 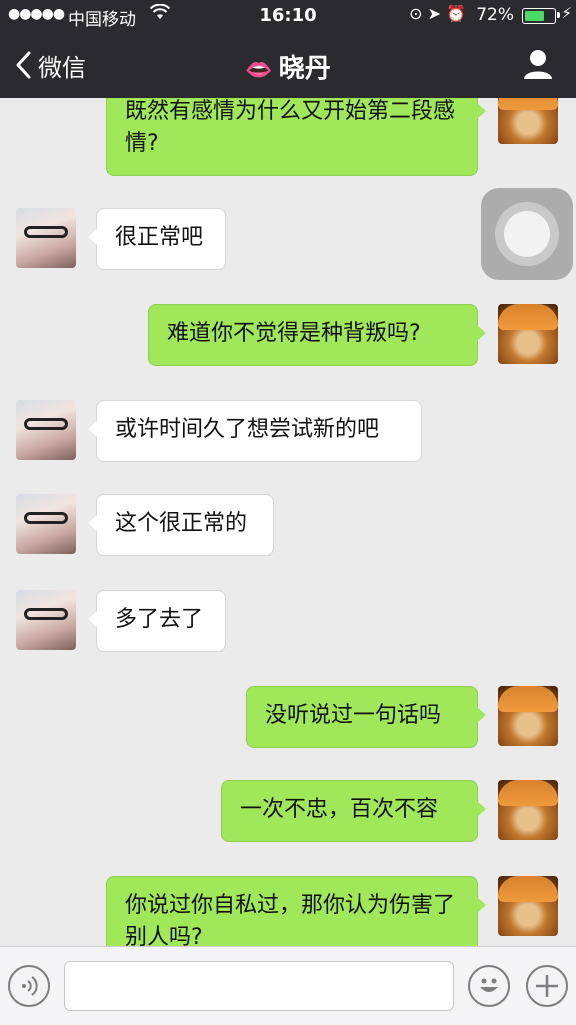 What do you see at coordinates (416, 13) in the screenshot?
I see `rotation-lock-icon: ⊙` at bounding box center [416, 13].